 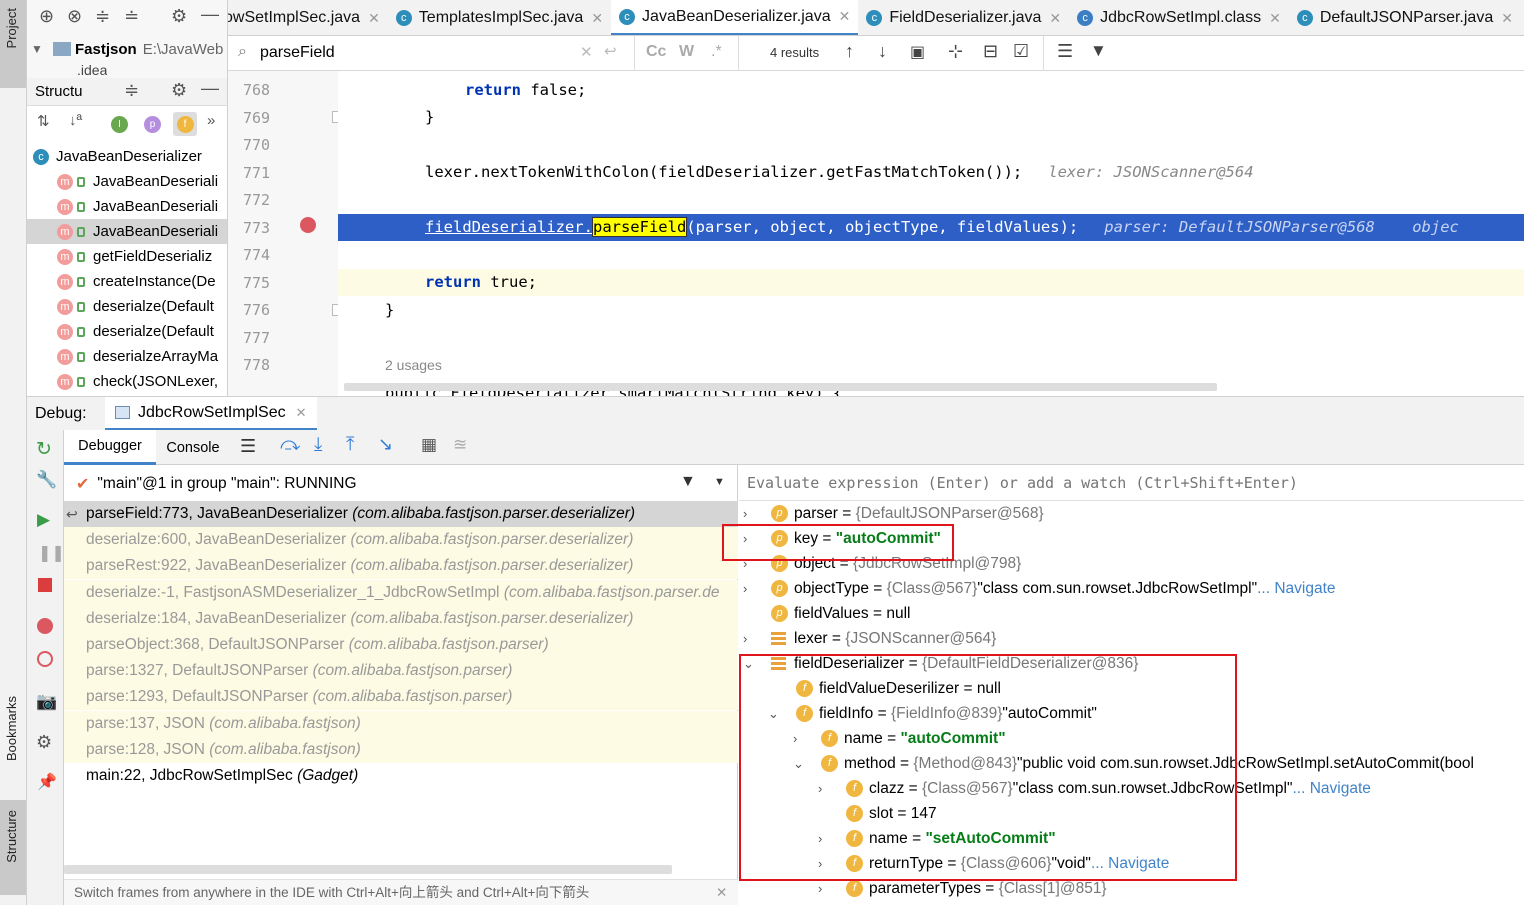 I want to click on structure-tool-tab: Structure, so click(x=13, y=847).